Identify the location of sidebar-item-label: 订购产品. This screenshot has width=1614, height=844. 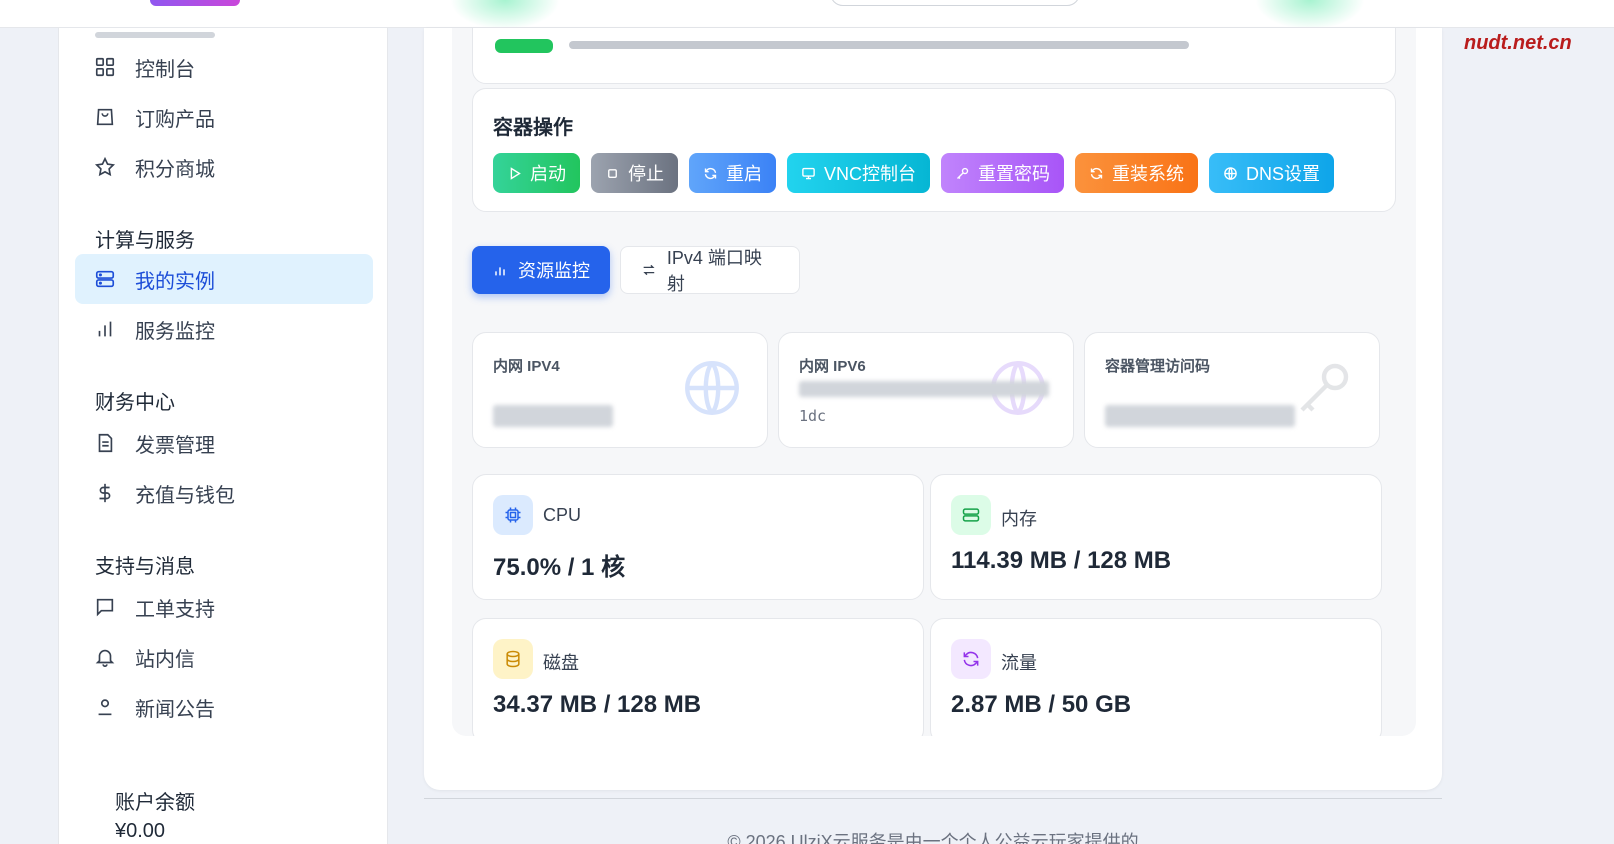
(175, 119).